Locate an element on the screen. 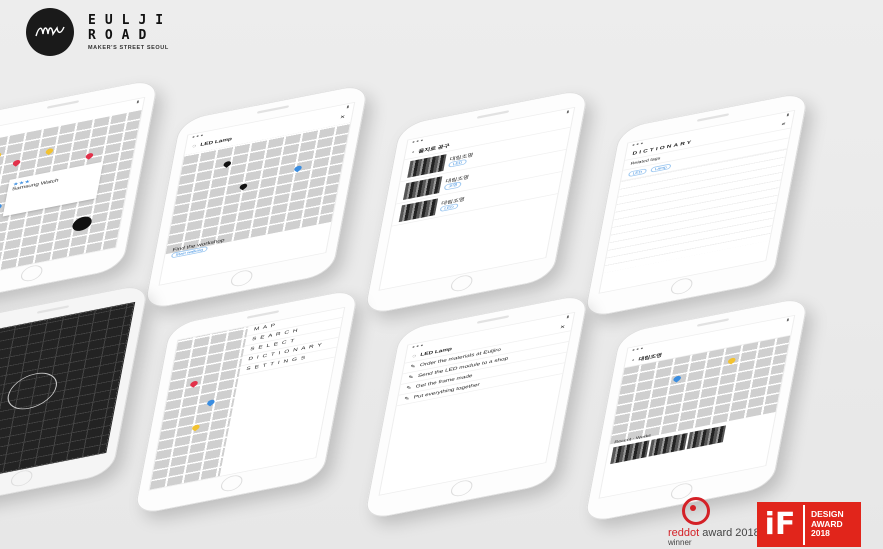 The image size is (883, 549). place-card-title: Samsung Watch is located at coordinates (35, 185).